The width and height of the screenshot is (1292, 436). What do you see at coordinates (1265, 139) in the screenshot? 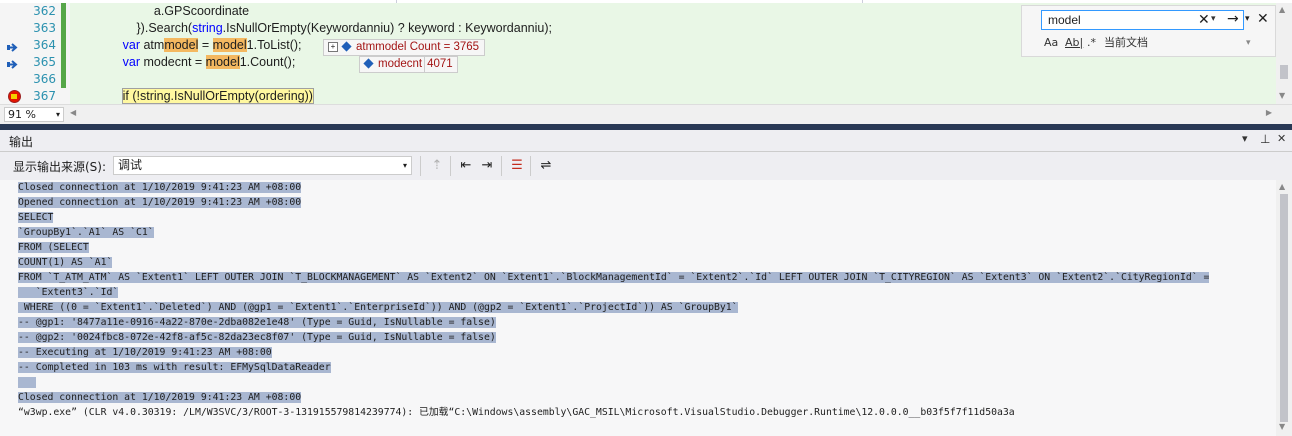
I see `pin-icon: ⊥` at bounding box center [1265, 139].